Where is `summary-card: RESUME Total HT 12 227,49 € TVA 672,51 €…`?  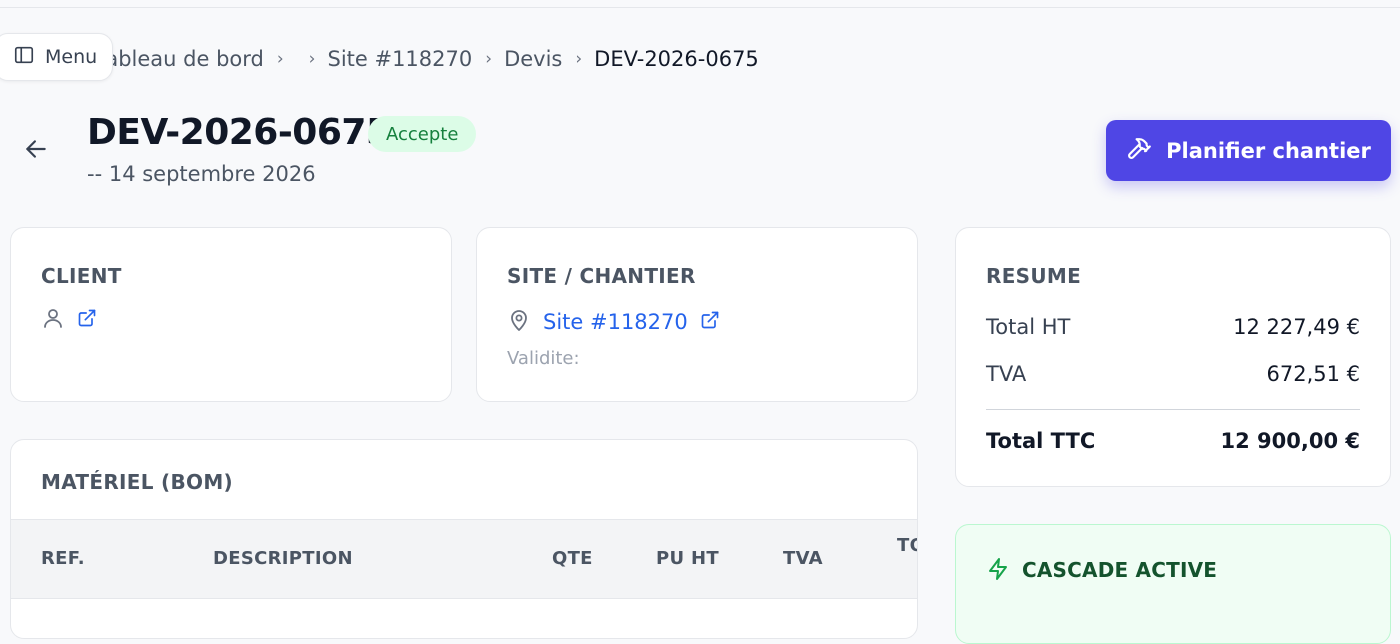 summary-card: RESUME Total HT 12 227,49 € TVA 672,51 €… is located at coordinates (1173, 357).